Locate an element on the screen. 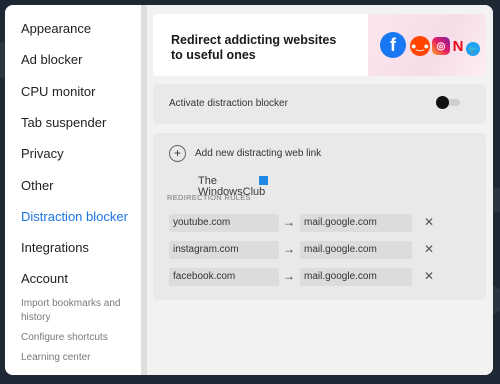  sidebar-item-cpu-monitor: CPU monitor is located at coordinates (58, 91).